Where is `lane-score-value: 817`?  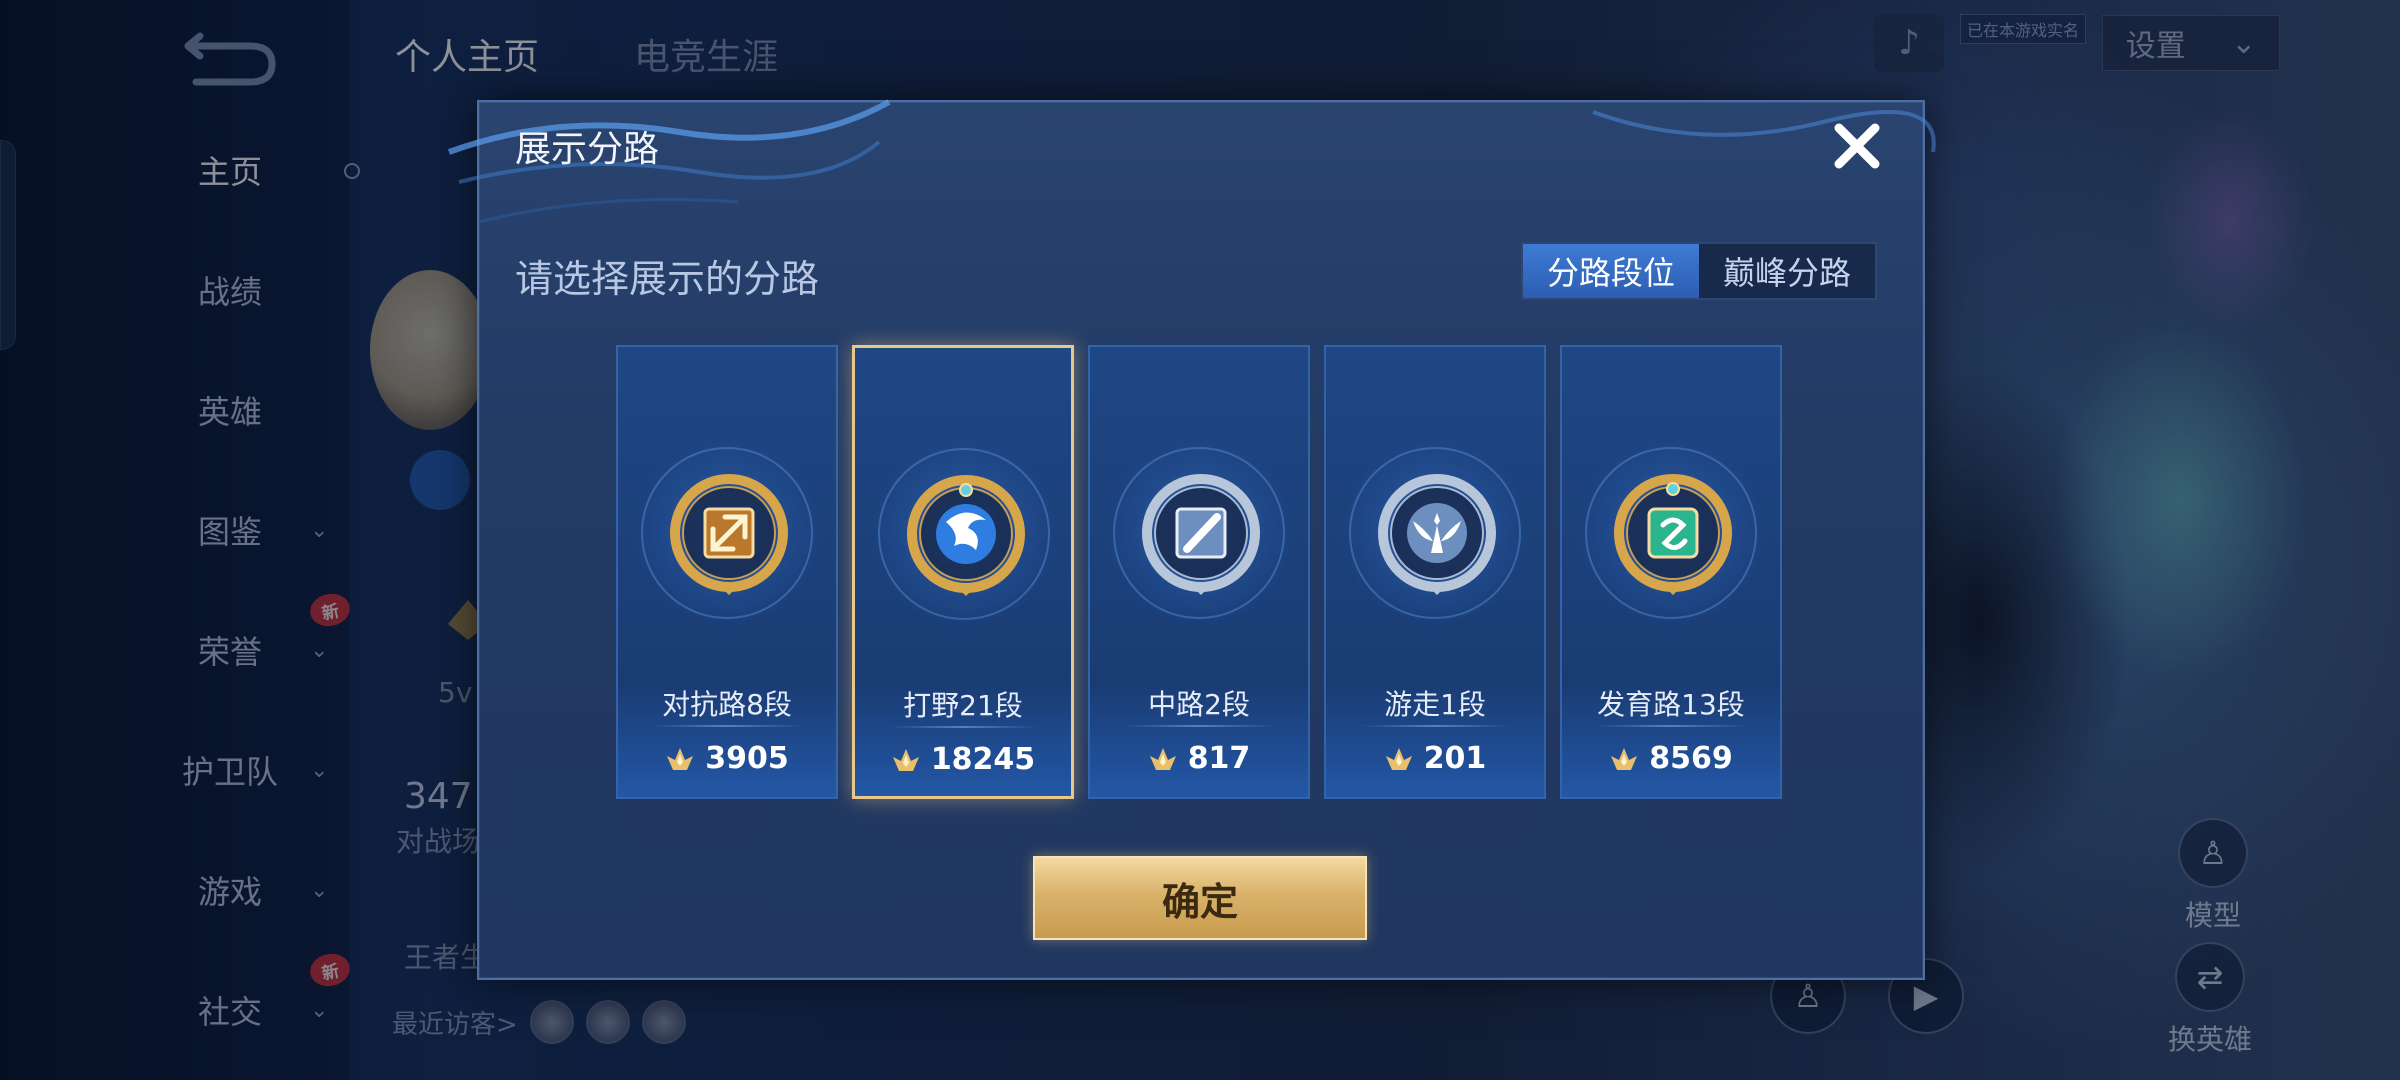 lane-score-value: 817 is located at coordinates (1219, 758).